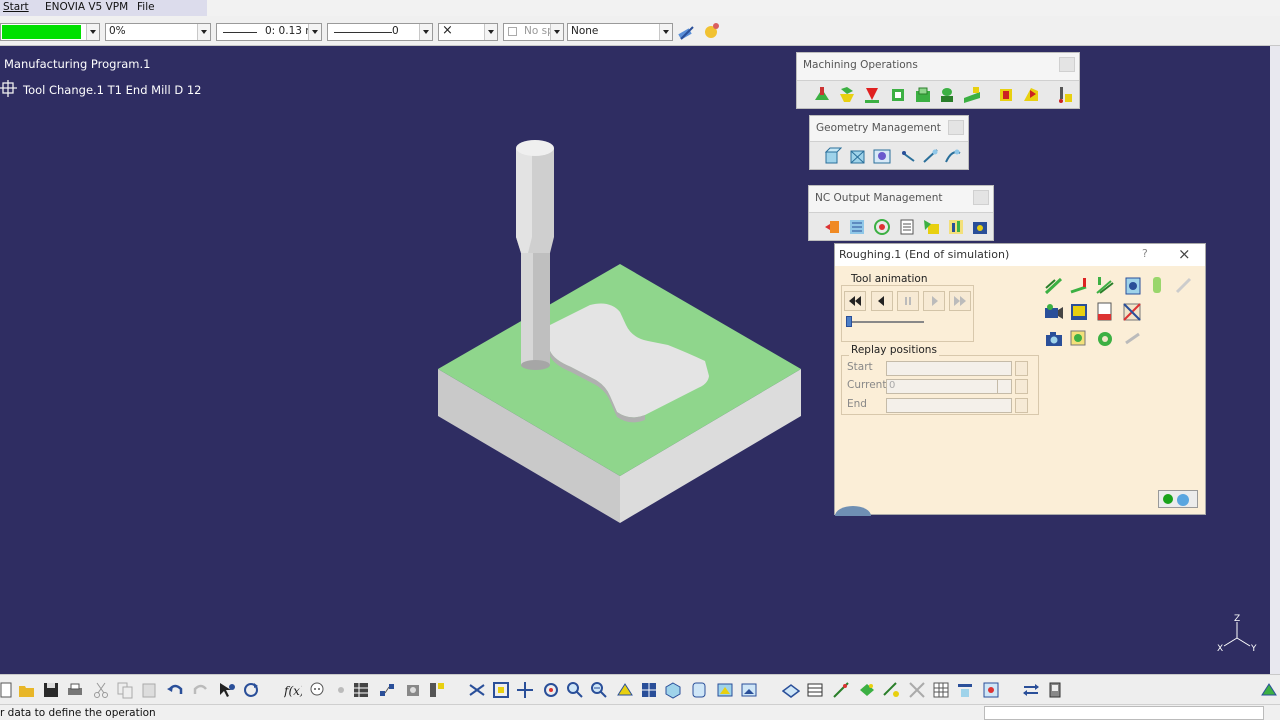  I want to click on play-button, so click(934, 301).